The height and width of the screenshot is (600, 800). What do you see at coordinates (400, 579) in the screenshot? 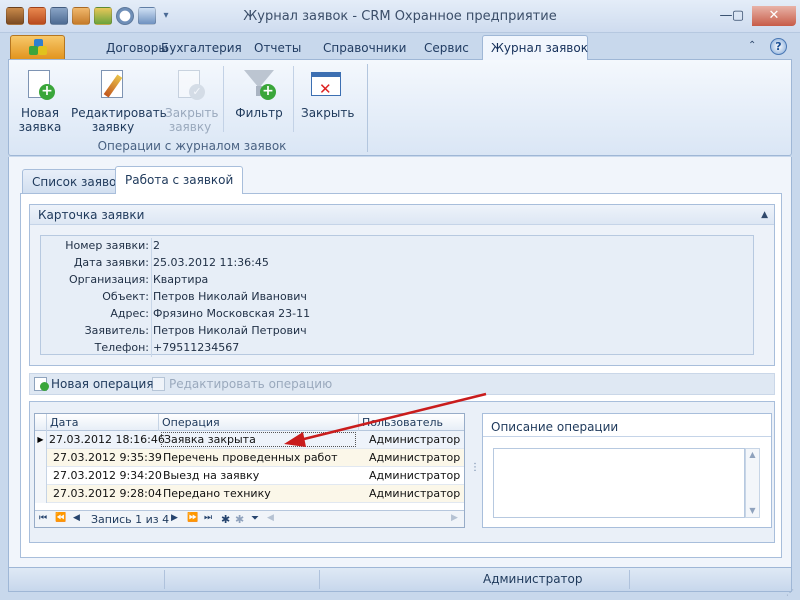
I see `status-bar: Администратор` at bounding box center [400, 579].